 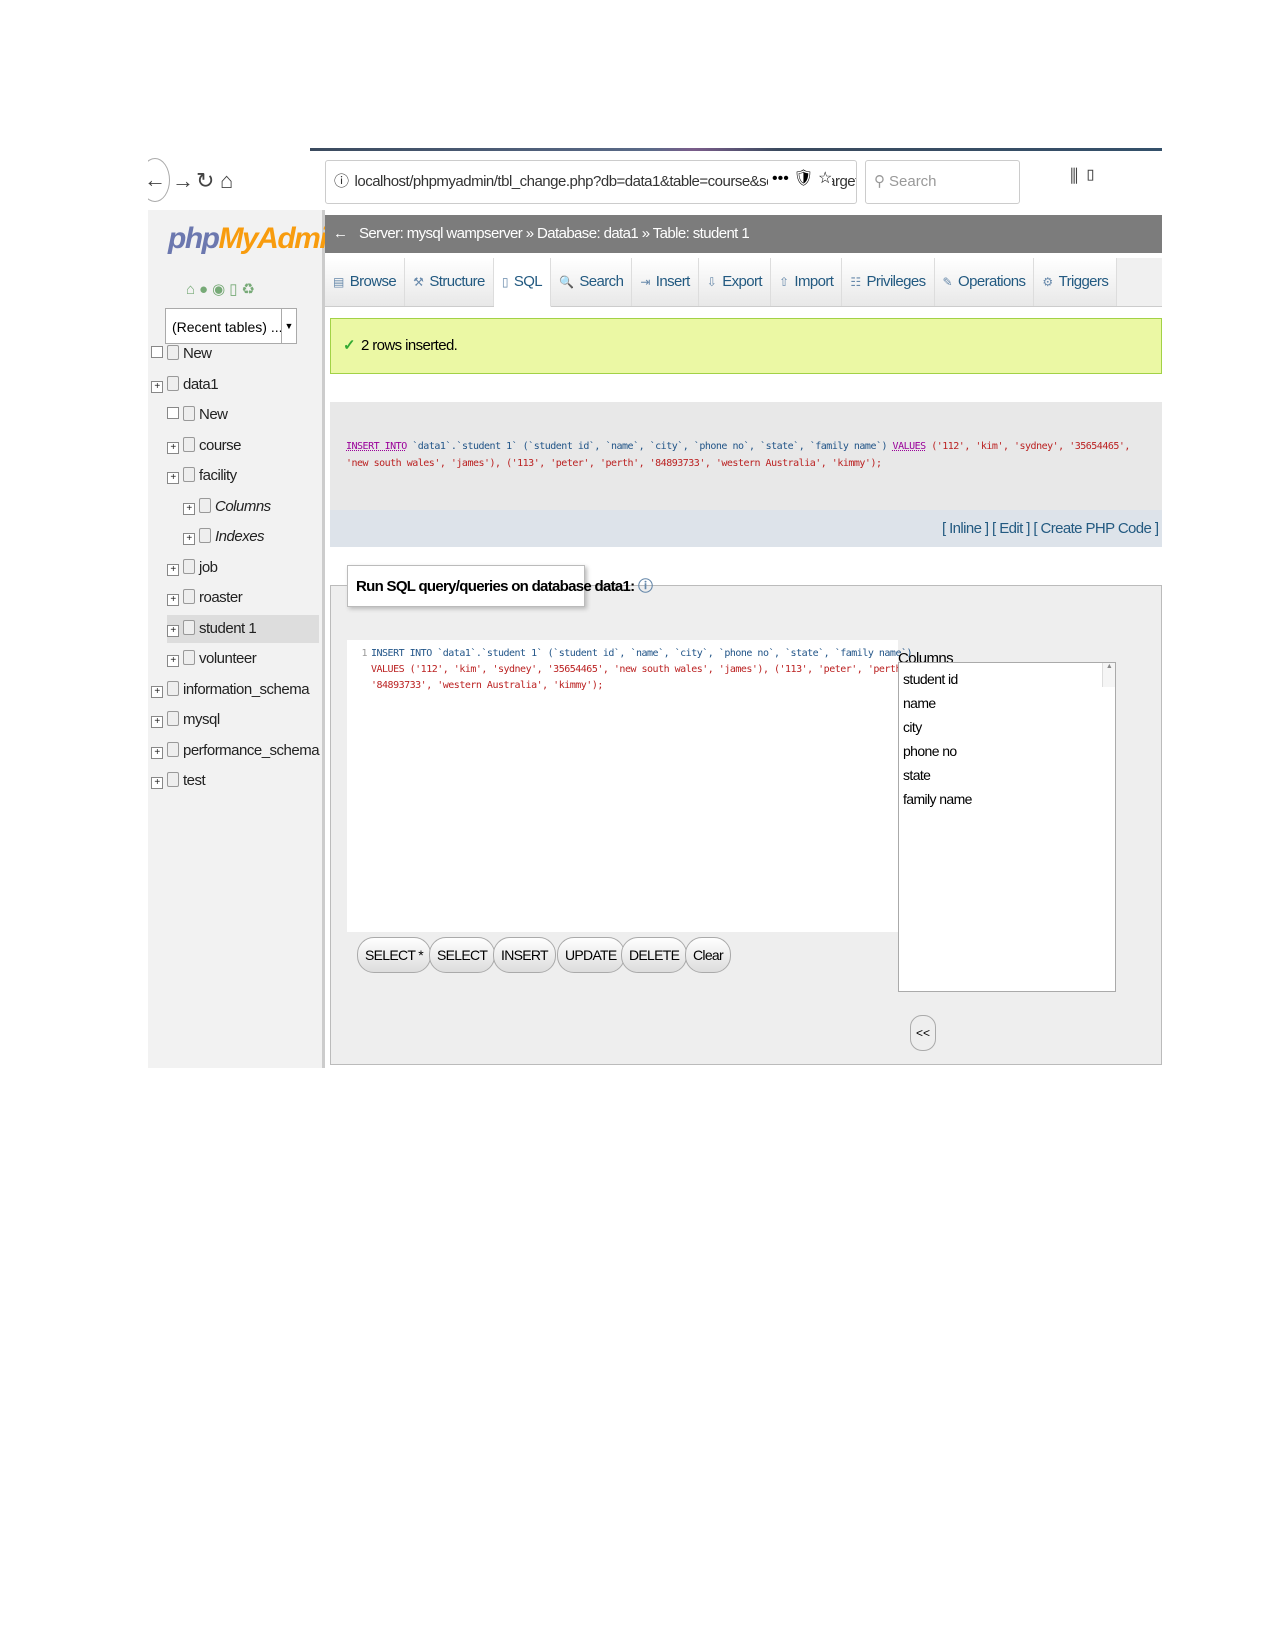 What do you see at coordinates (340, 233) in the screenshot?
I see `collapse-arrow-icon: ←` at bounding box center [340, 233].